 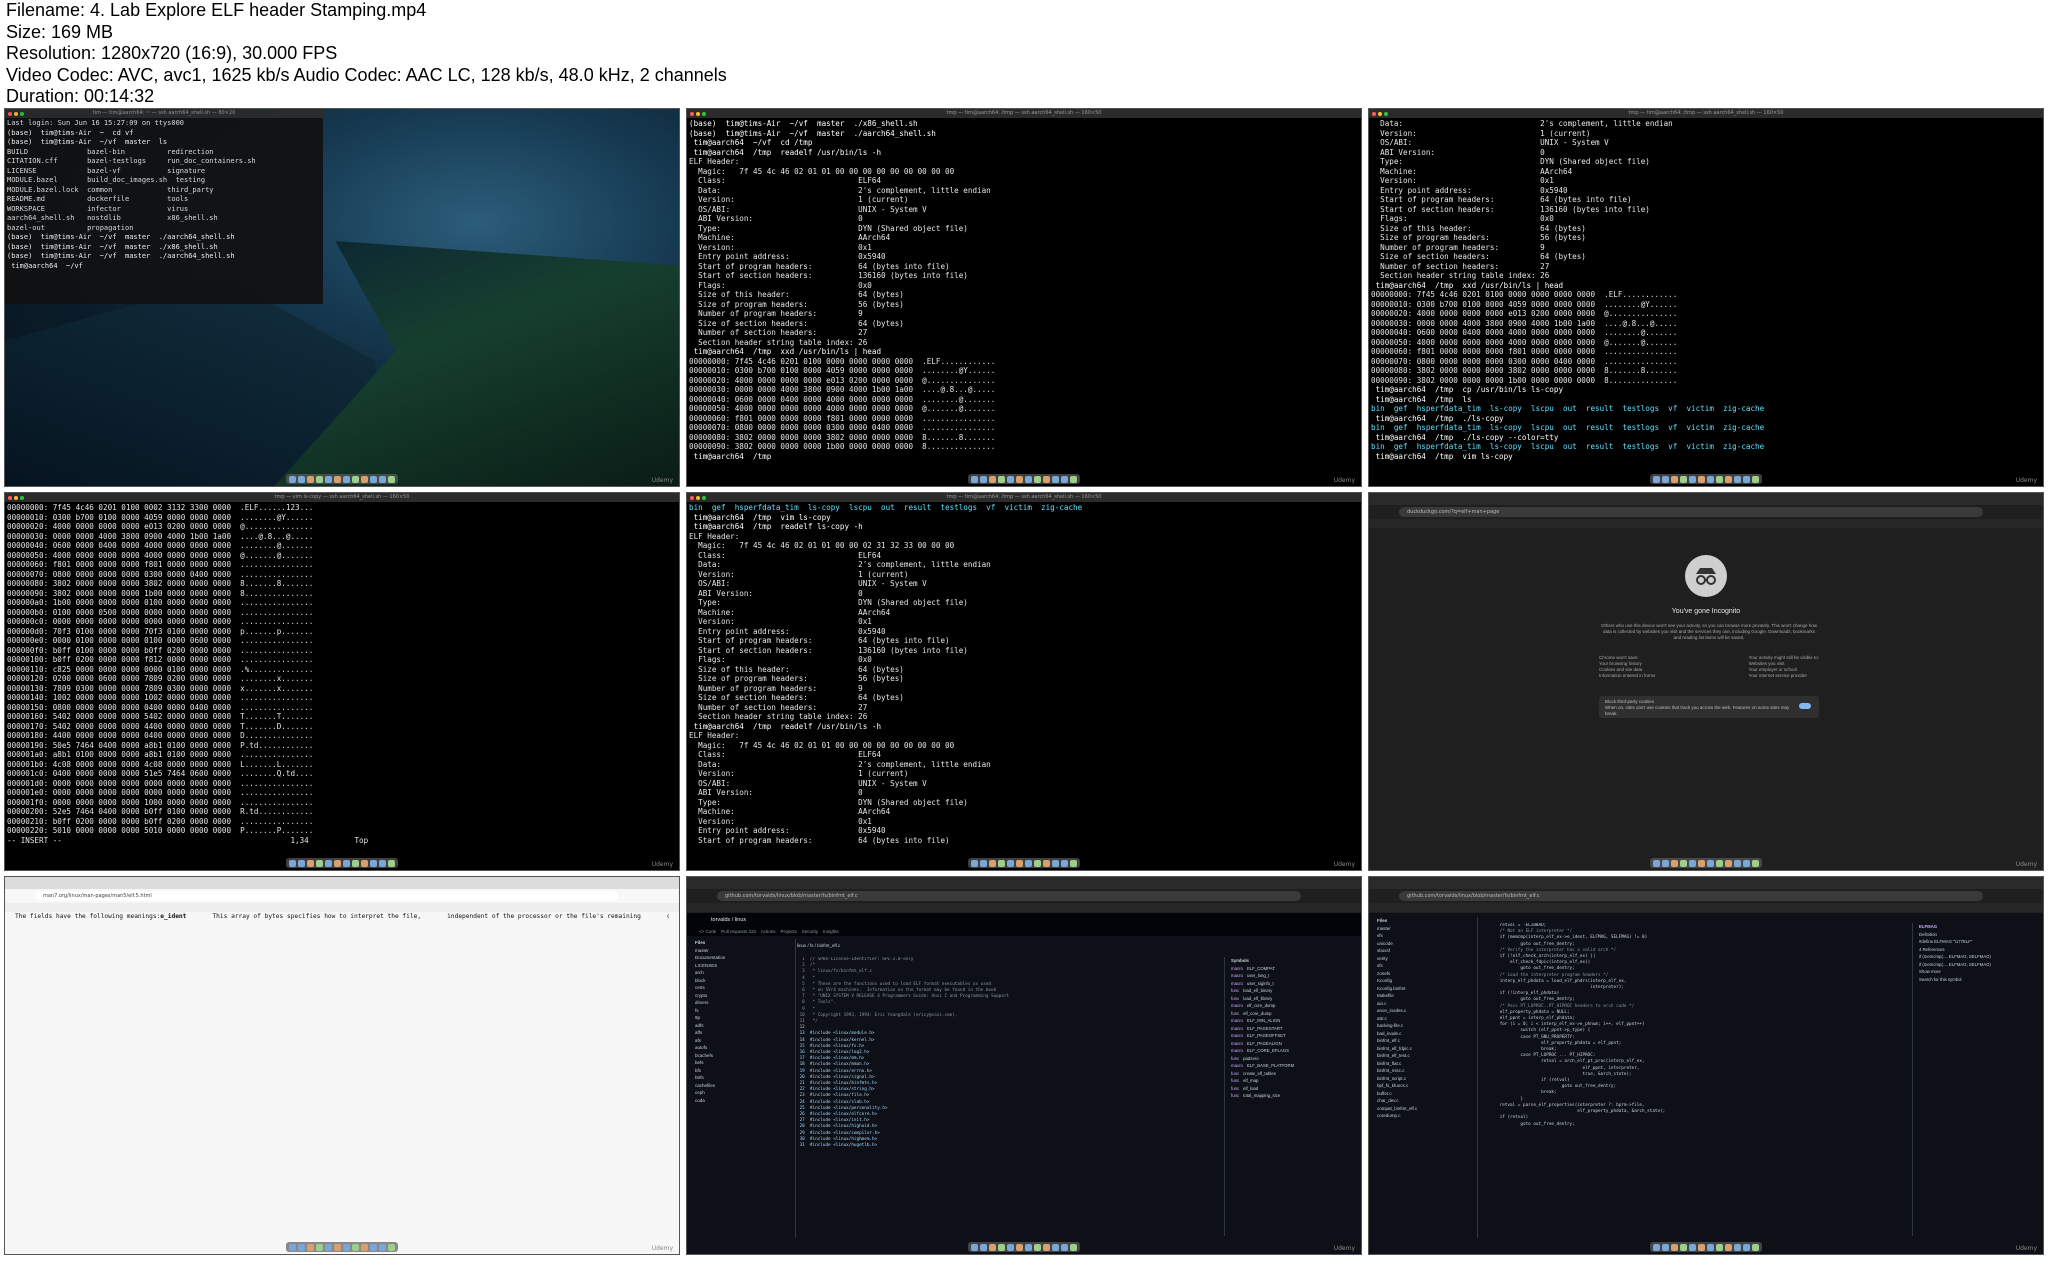 What do you see at coordinates (1427, 1026) in the screenshot?
I see `file-tree-item: backing-file.c` at bounding box center [1427, 1026].